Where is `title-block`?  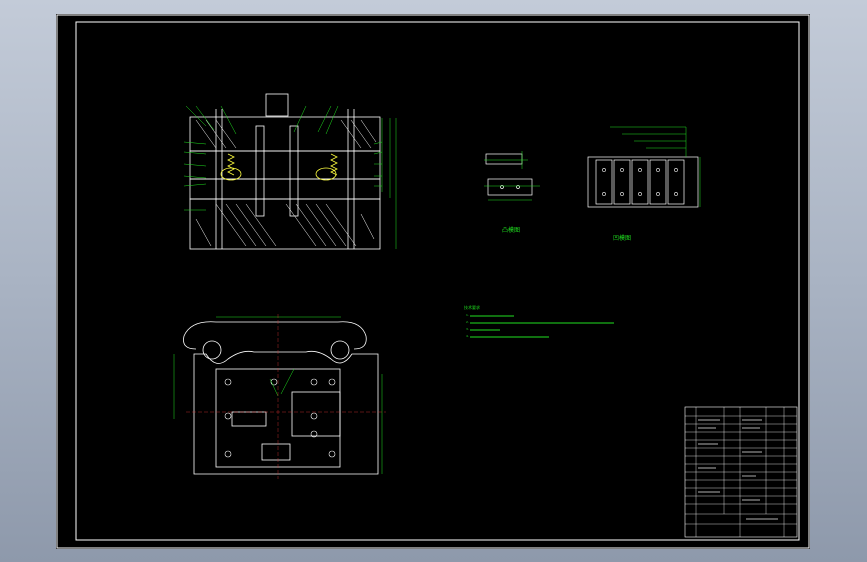
title-block is located at coordinates (741, 472).